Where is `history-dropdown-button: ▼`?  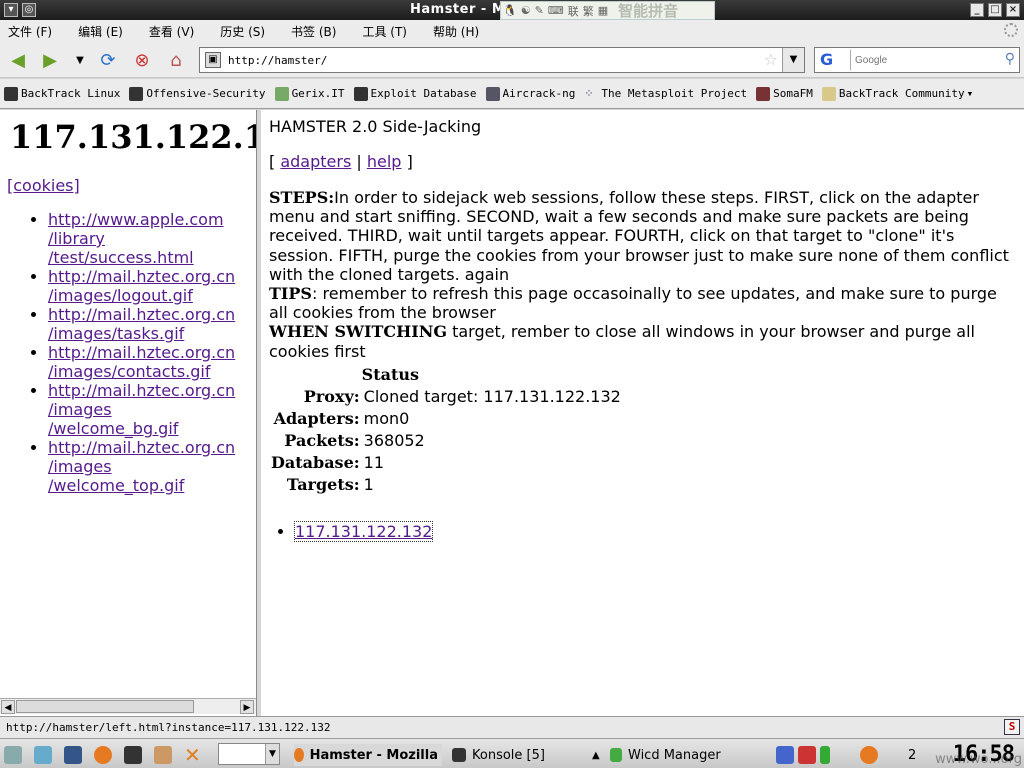
history-dropdown-button: ▼ is located at coordinates (80, 61).